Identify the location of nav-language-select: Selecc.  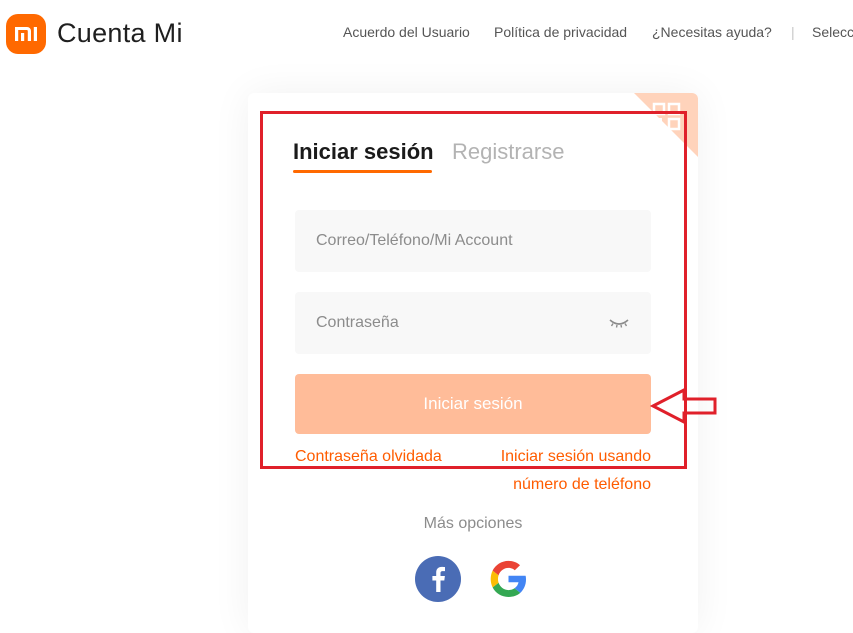
(832, 32).